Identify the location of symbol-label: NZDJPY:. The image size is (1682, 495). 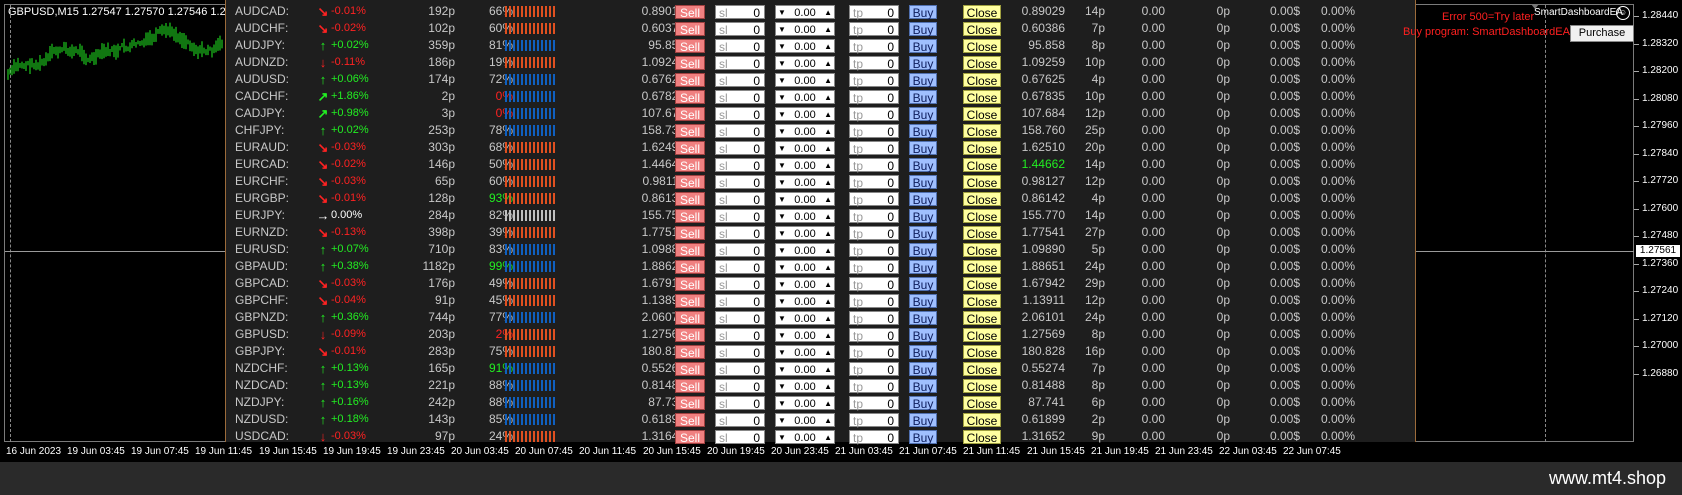
(265, 402).